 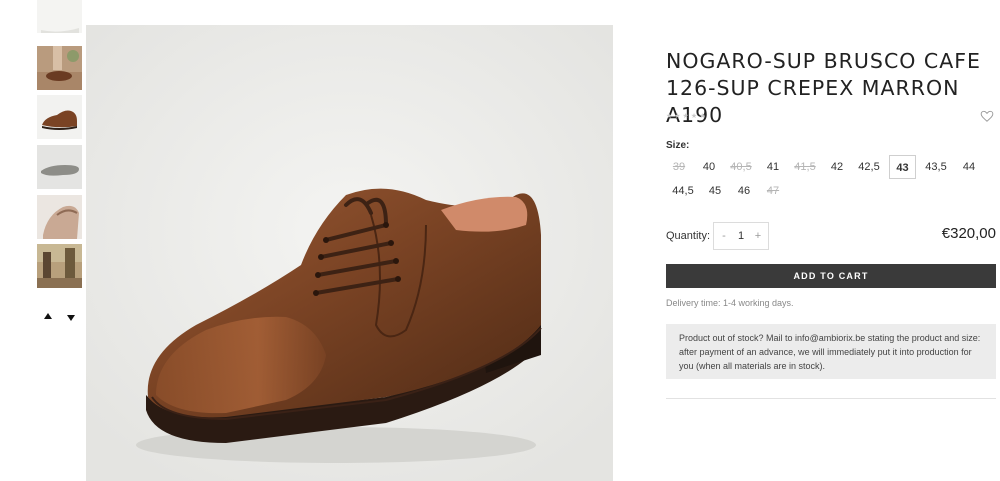 I want to click on product-price: €320,00, so click(x=968, y=233).